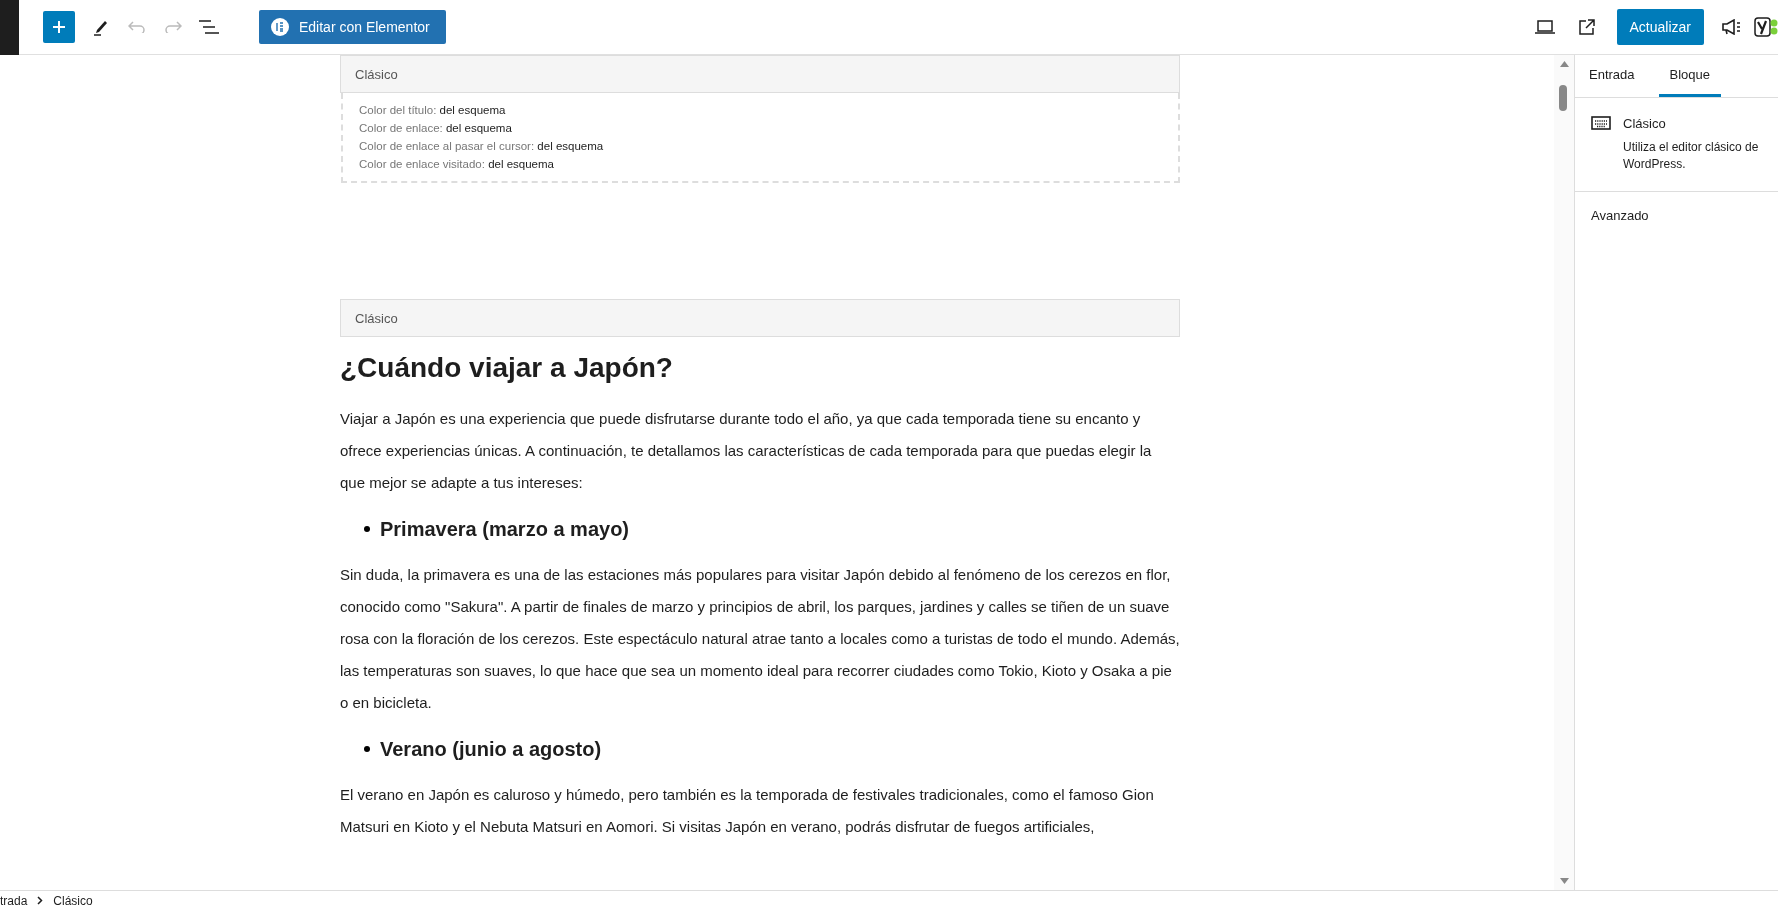  I want to click on heading: ¿Cuándo viajar a Japón?, so click(507, 368).